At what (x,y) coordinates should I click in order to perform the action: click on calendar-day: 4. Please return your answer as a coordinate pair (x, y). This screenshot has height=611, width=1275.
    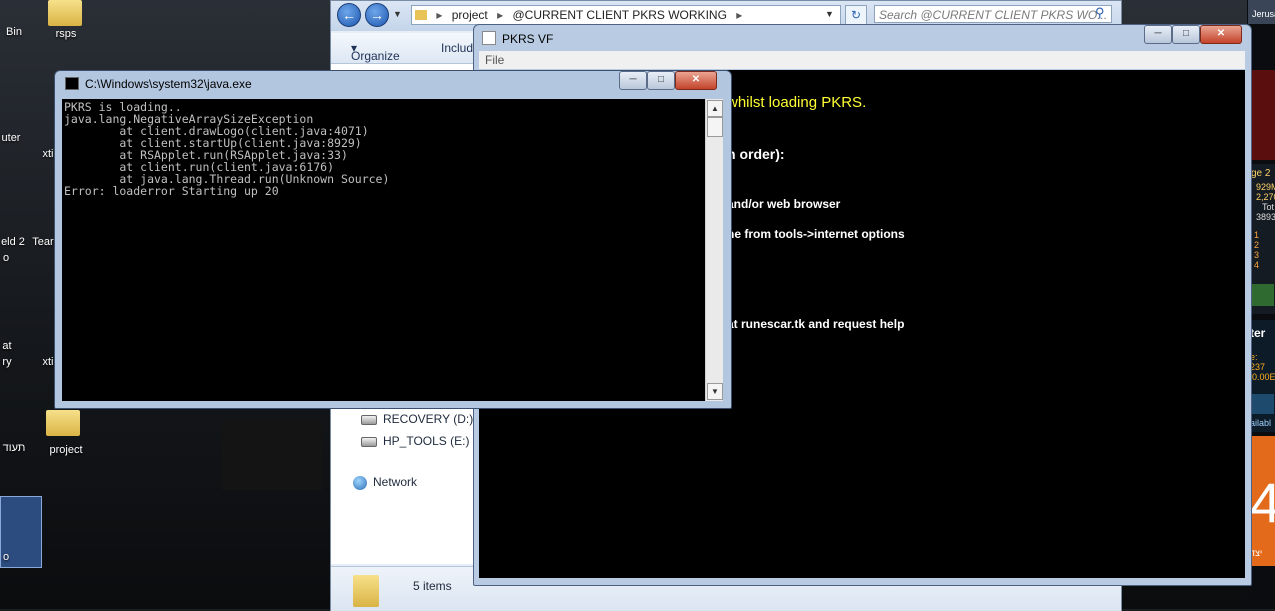
    Looking at the image, I should click on (1262, 502).